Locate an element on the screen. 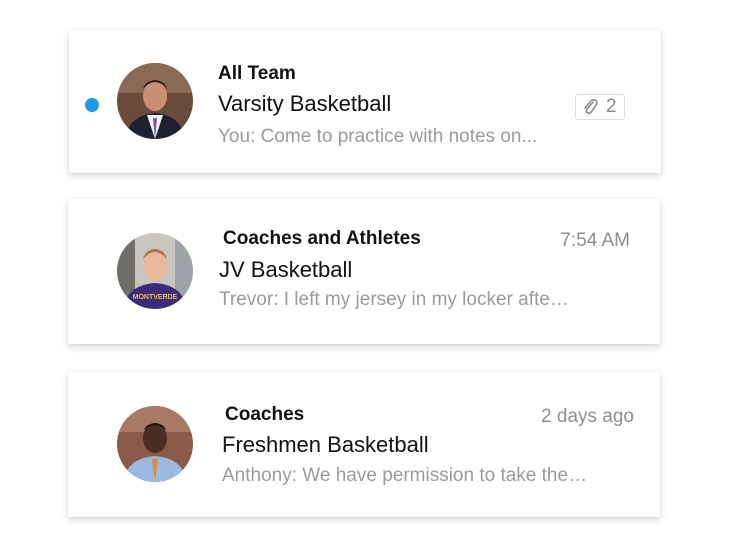 The height and width of the screenshot is (550, 730). man-blue-shirt-avatar-icon is located at coordinates (155, 444).